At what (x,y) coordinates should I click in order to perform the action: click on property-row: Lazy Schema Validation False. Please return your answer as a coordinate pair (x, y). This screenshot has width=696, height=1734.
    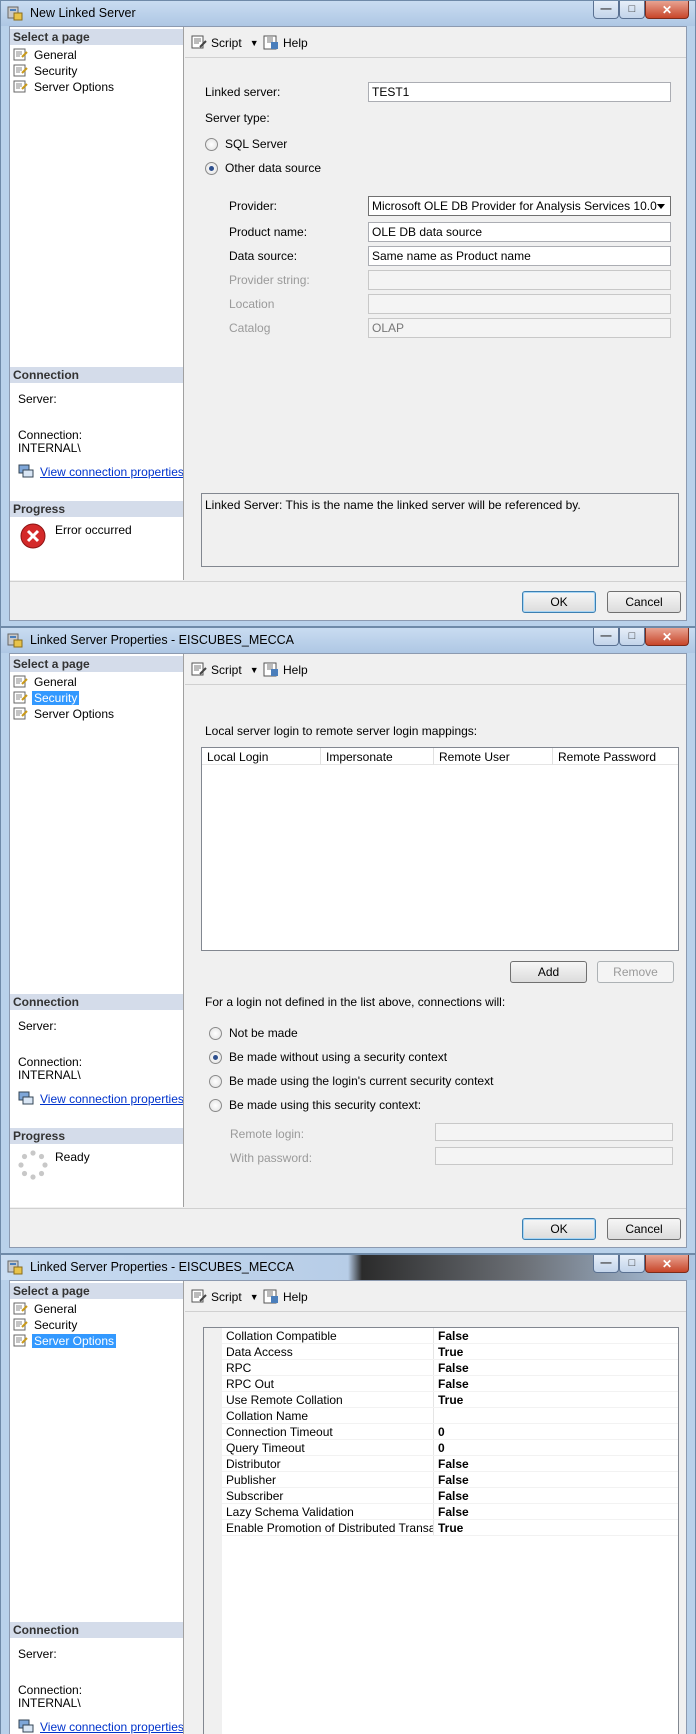
    Looking at the image, I should click on (441, 1512).